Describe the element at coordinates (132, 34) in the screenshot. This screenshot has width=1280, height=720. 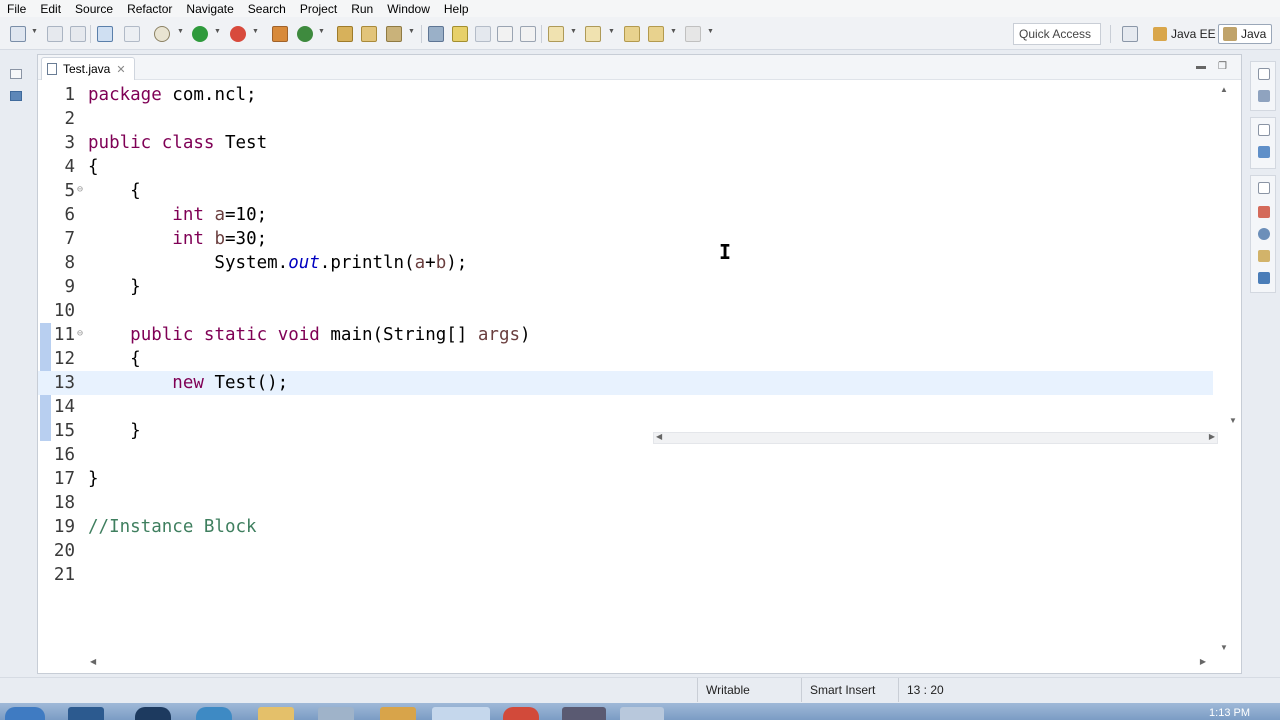
I see `skip-breakpoints-icon` at that location.